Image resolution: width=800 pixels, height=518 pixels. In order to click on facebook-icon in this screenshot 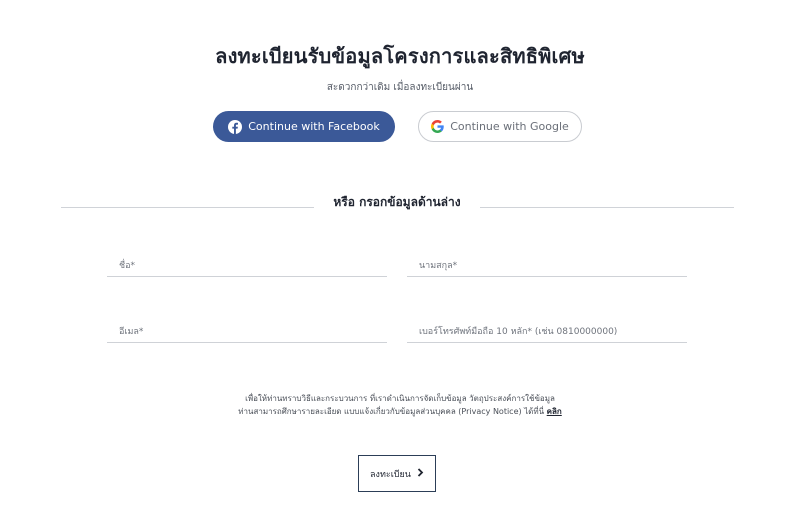, I will do `click(235, 126)`.